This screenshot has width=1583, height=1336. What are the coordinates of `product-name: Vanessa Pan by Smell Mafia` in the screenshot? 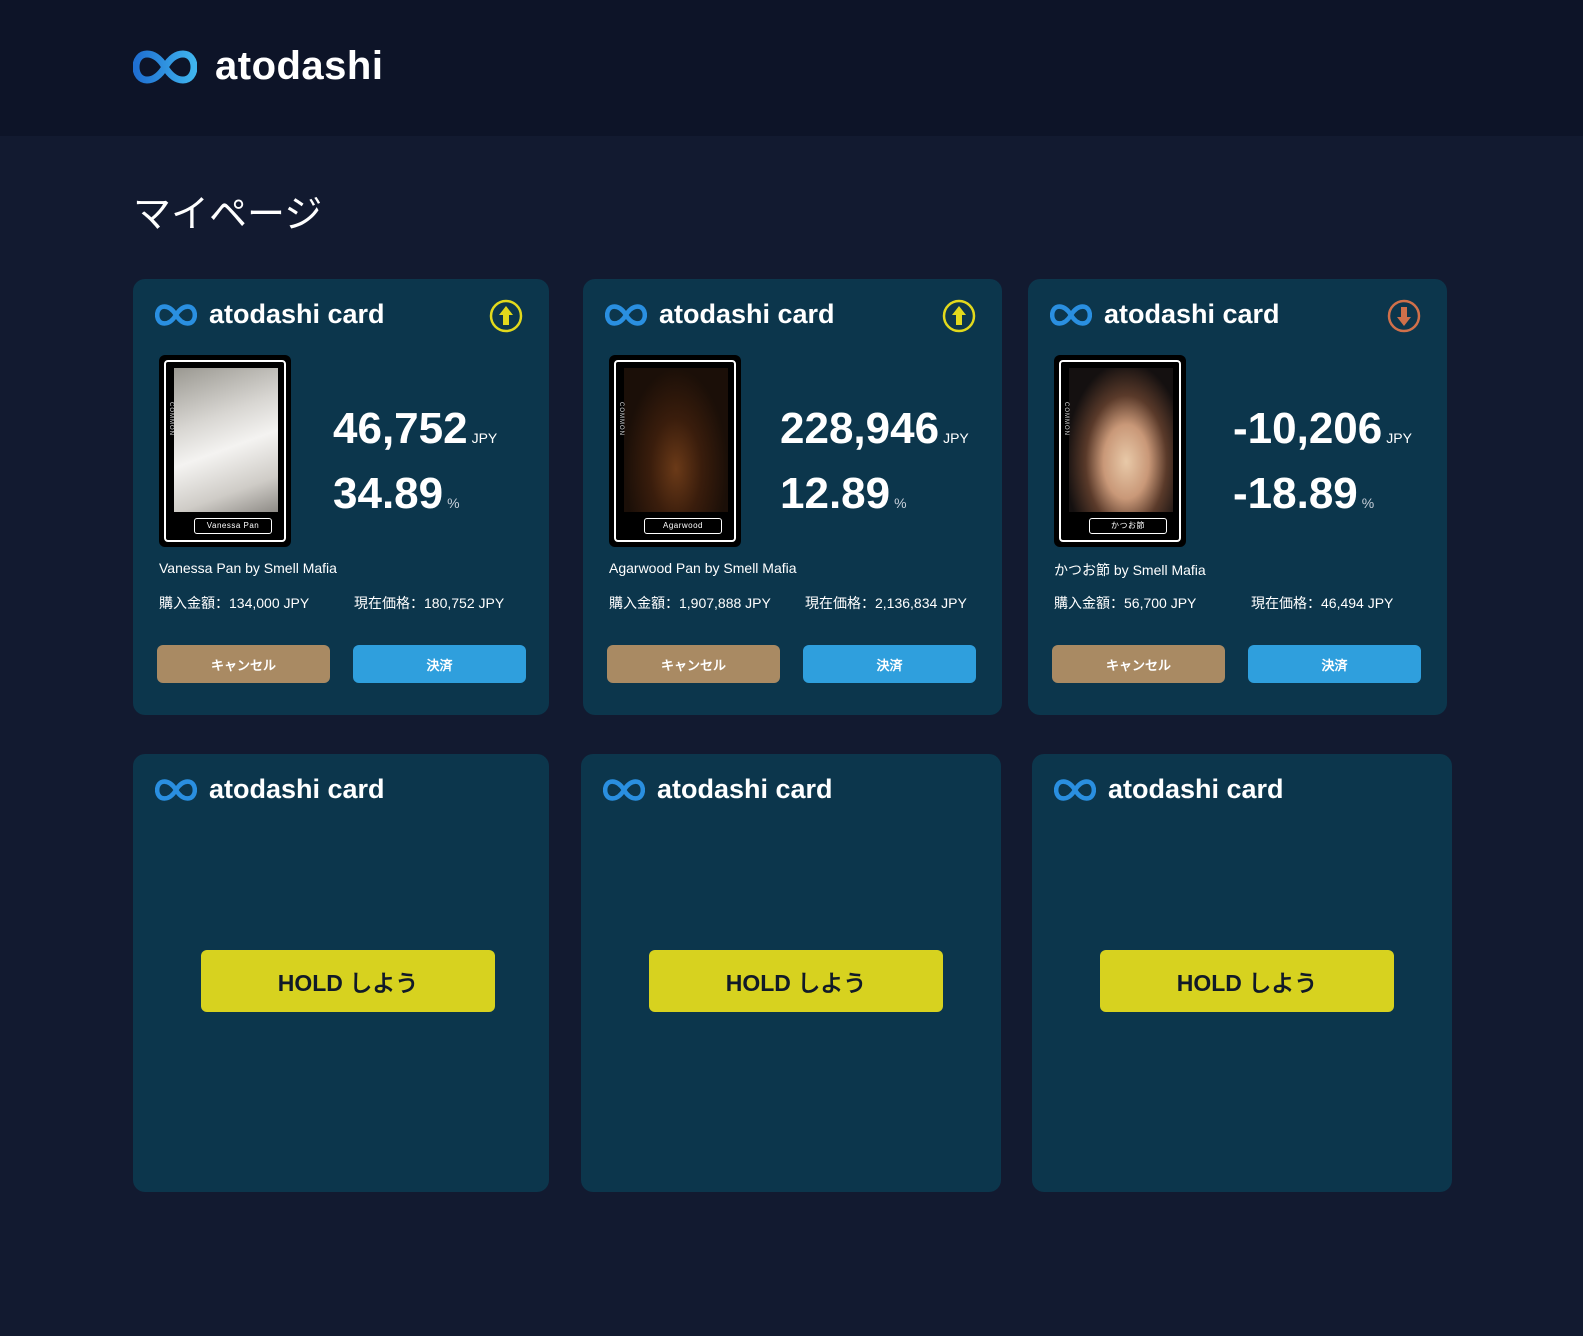 It's located at (248, 568).